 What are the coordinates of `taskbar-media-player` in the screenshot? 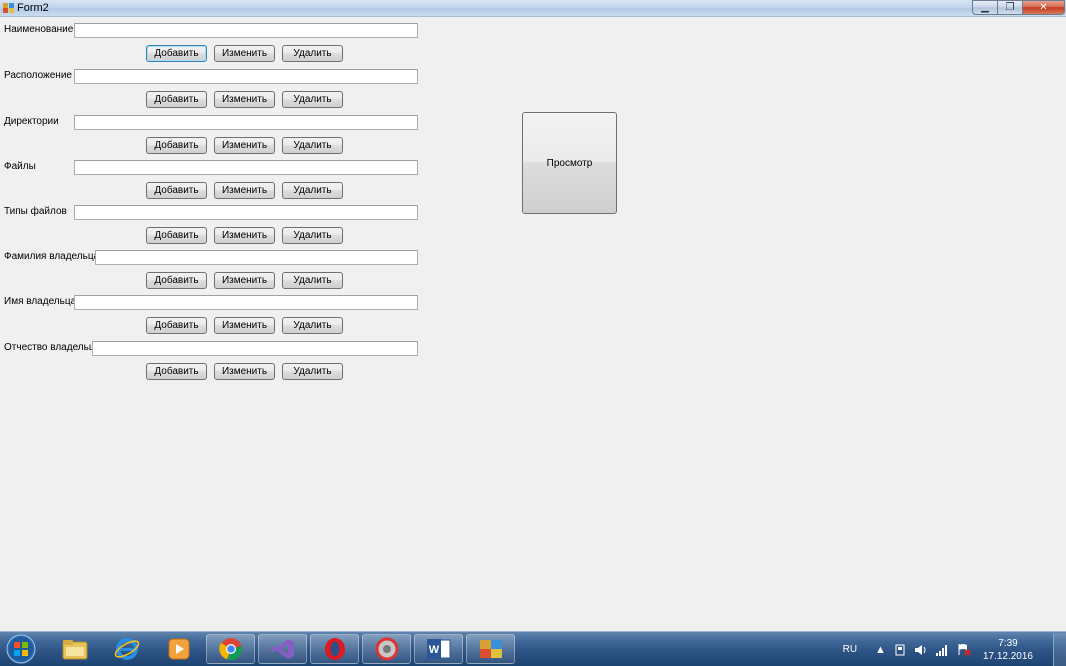 It's located at (178, 649).